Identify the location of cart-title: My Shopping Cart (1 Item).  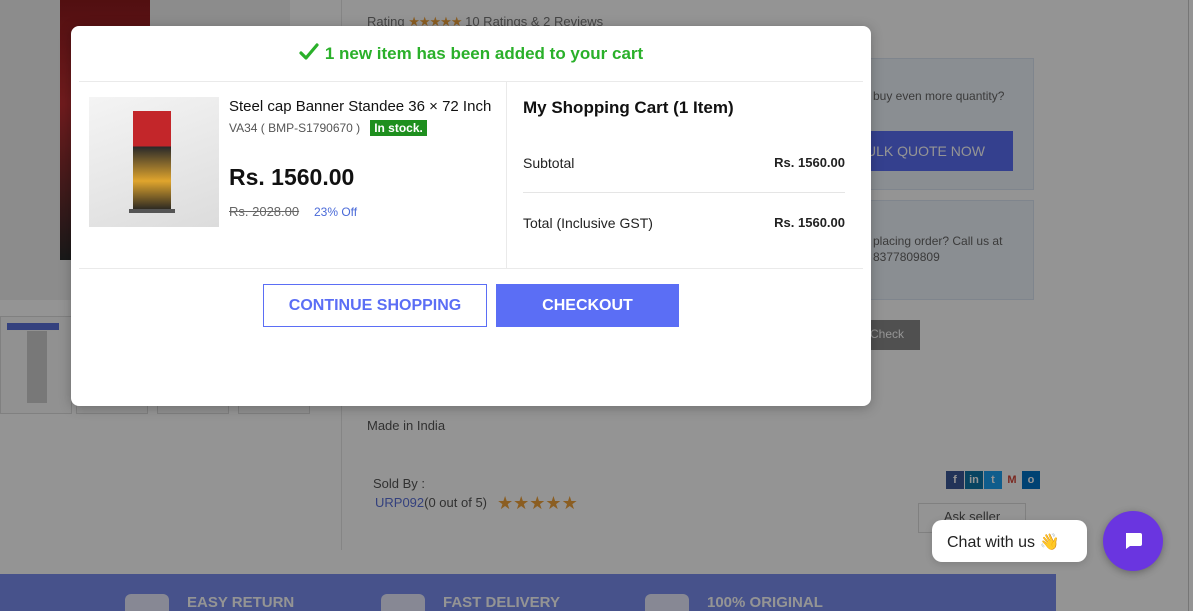
(628, 107).